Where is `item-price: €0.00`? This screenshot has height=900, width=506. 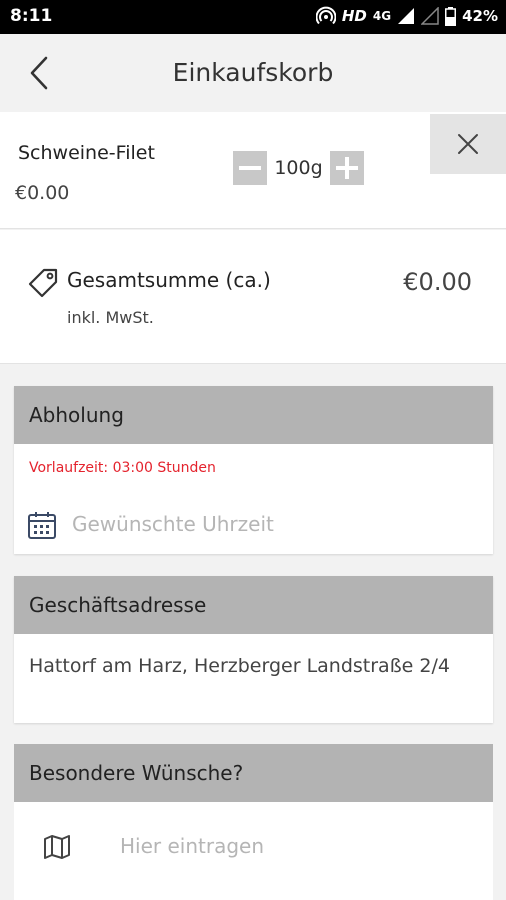 item-price: €0.00 is located at coordinates (42, 193).